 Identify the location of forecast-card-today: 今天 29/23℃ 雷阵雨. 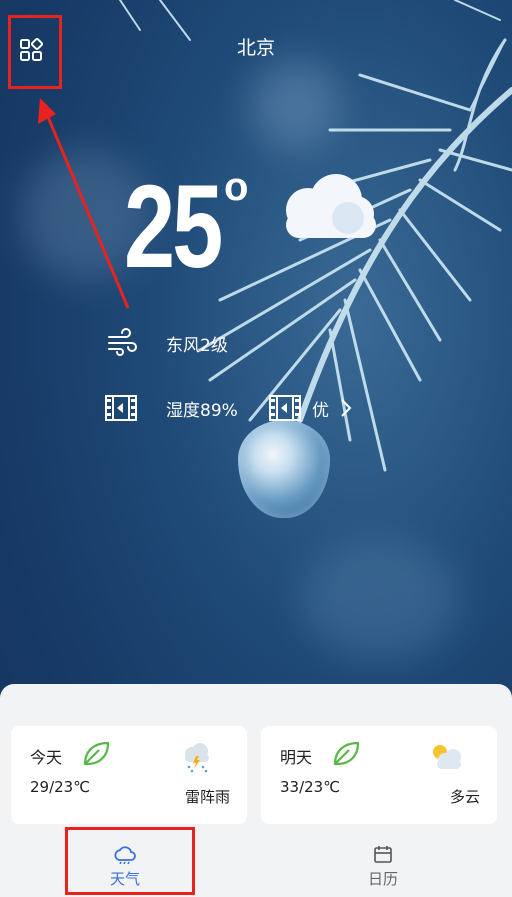
(129, 775).